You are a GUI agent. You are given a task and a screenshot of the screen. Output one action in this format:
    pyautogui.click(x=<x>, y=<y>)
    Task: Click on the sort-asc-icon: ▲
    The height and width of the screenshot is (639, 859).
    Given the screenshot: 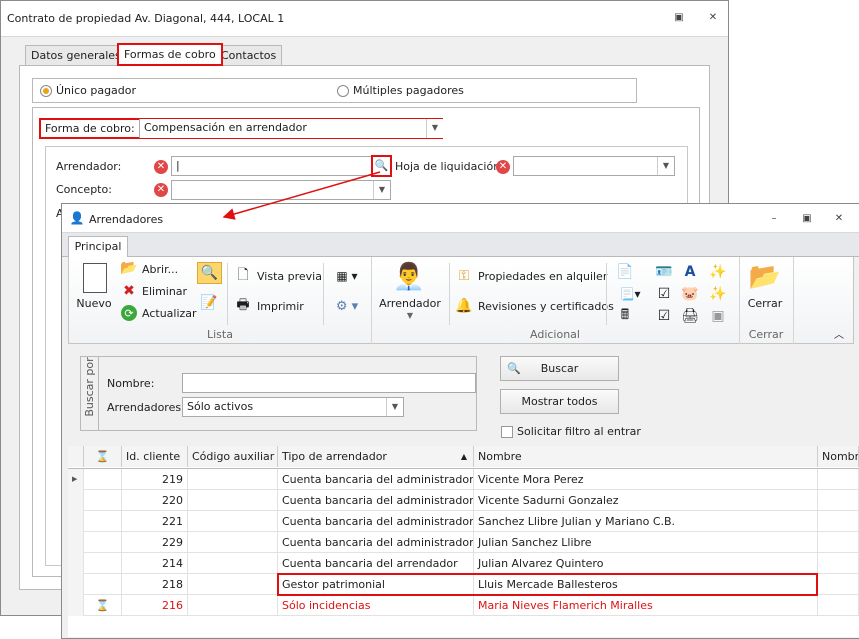 What is the action you would take?
    pyautogui.click(x=463, y=456)
    